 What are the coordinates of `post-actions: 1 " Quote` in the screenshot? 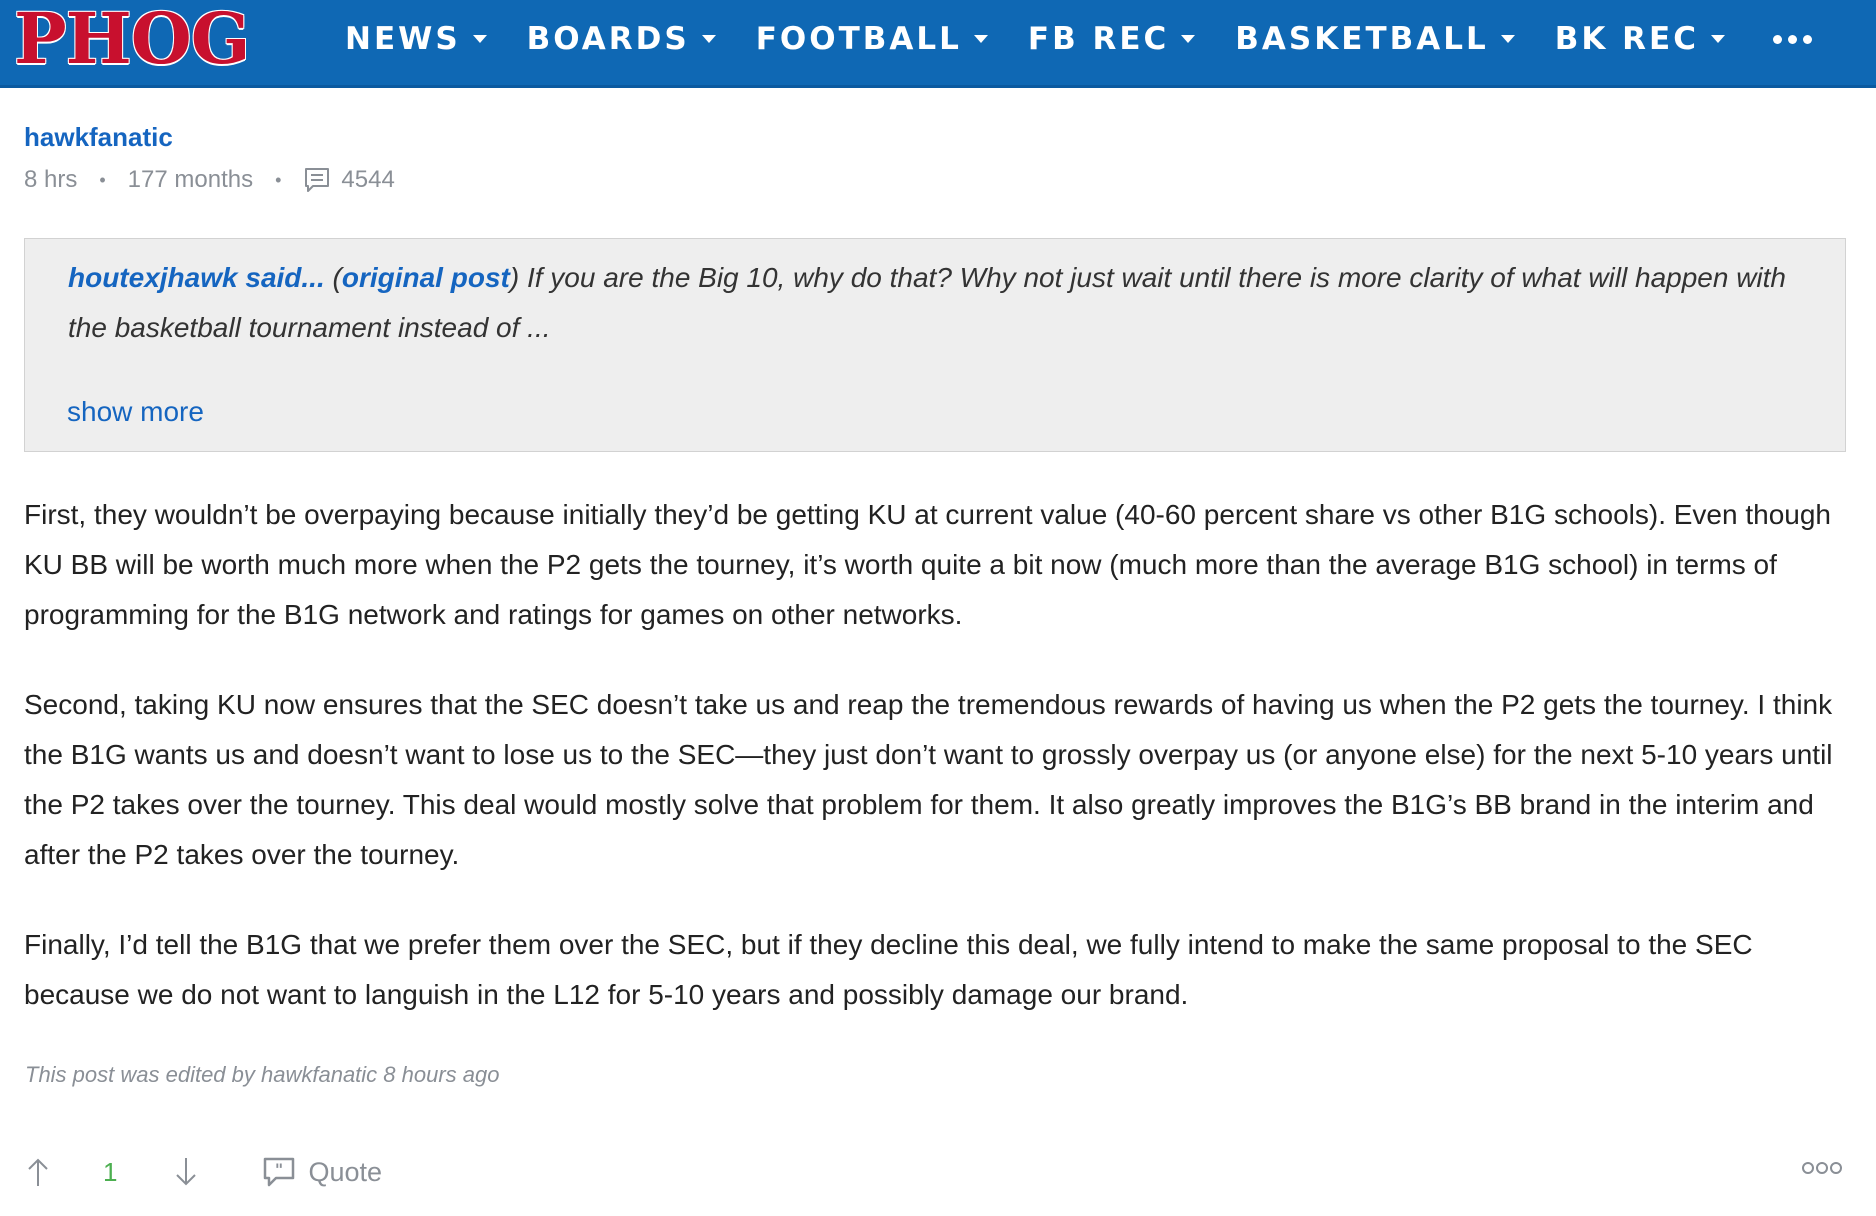 It's located at (203, 1172).